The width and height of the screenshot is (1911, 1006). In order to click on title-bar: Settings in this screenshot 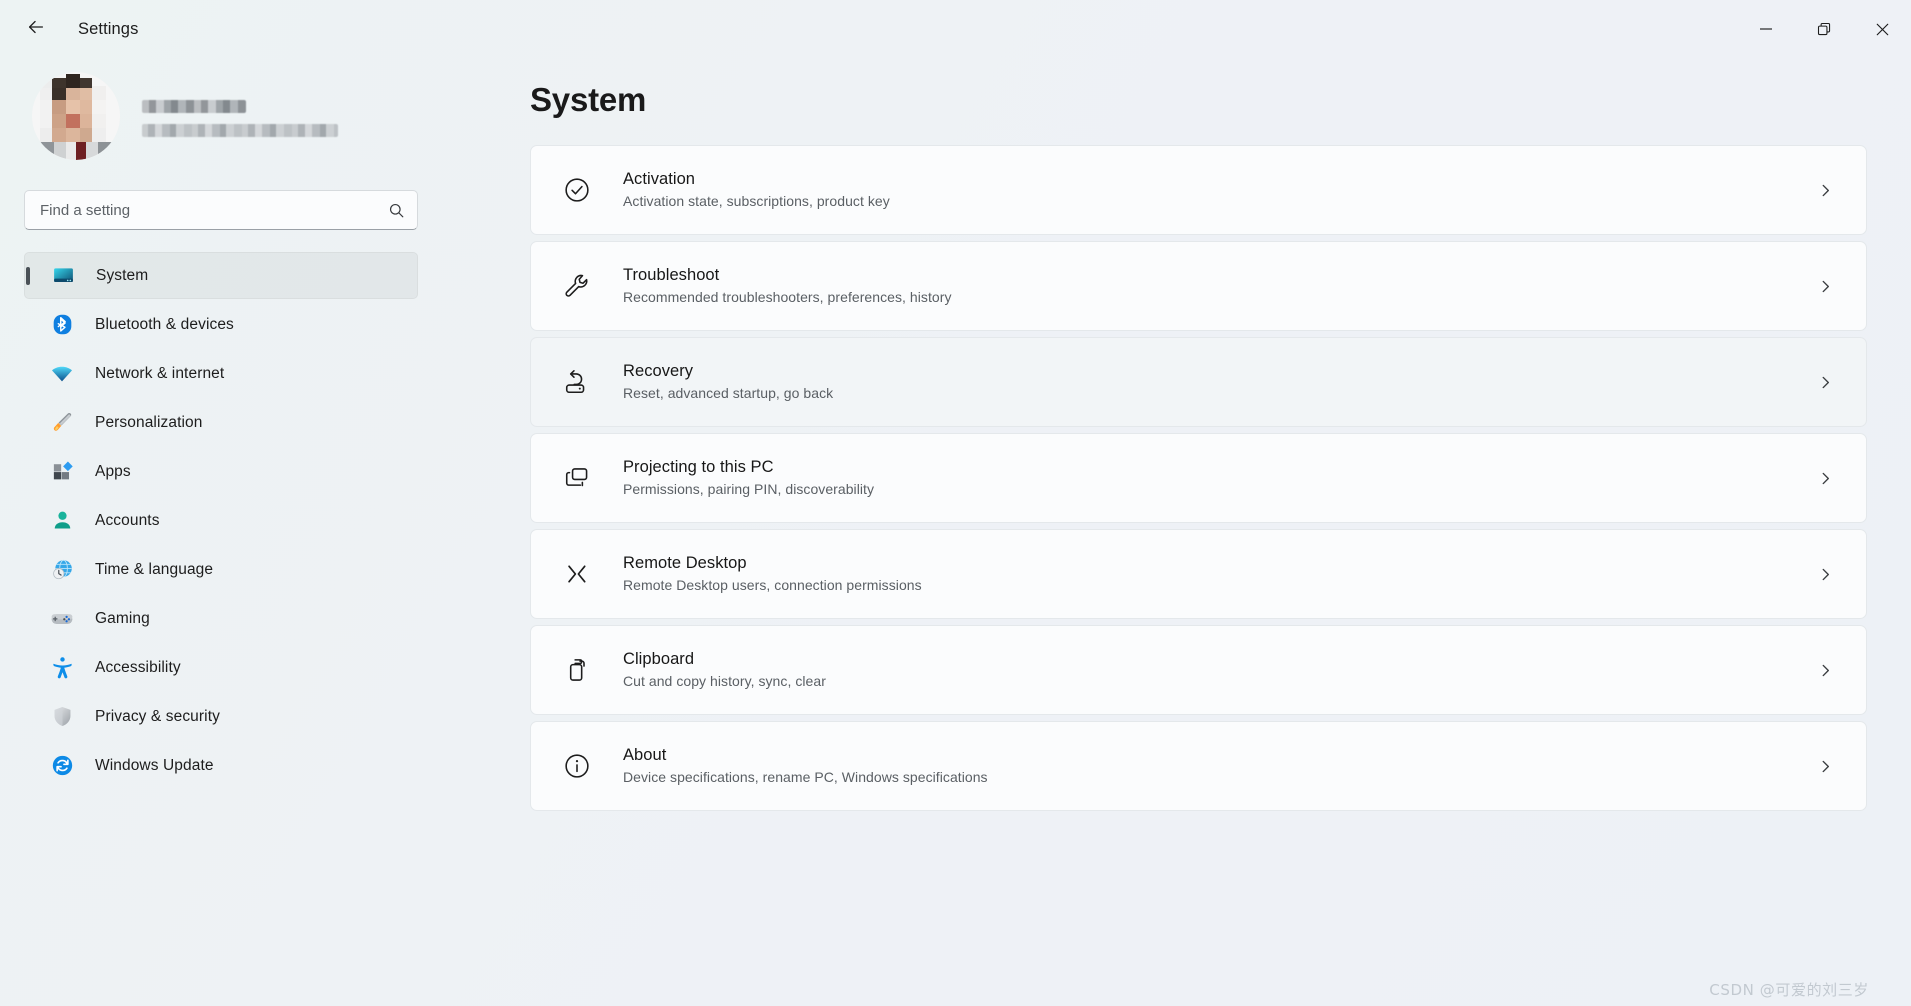, I will do `click(955, 29)`.